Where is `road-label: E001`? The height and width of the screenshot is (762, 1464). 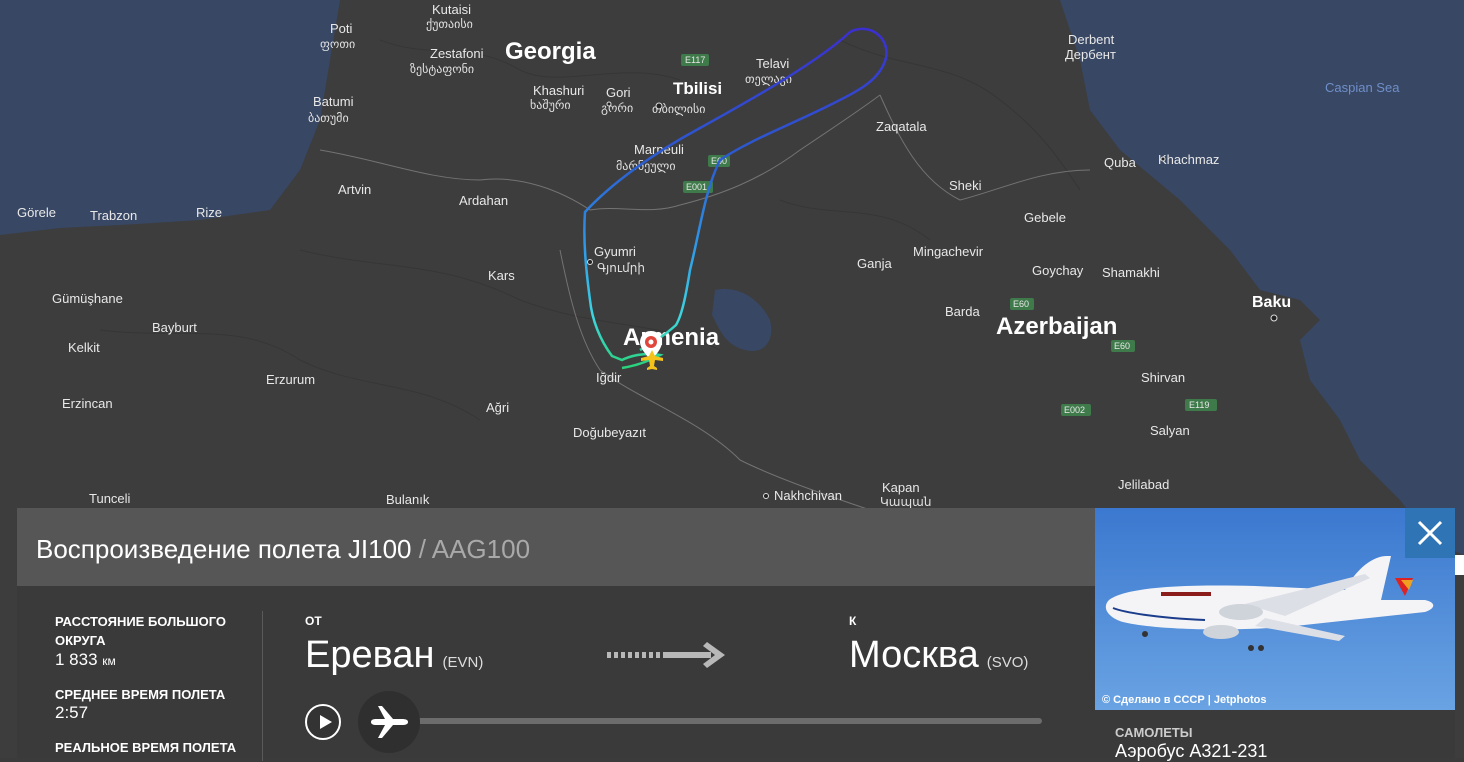
road-label: E001 is located at coordinates (696, 187).